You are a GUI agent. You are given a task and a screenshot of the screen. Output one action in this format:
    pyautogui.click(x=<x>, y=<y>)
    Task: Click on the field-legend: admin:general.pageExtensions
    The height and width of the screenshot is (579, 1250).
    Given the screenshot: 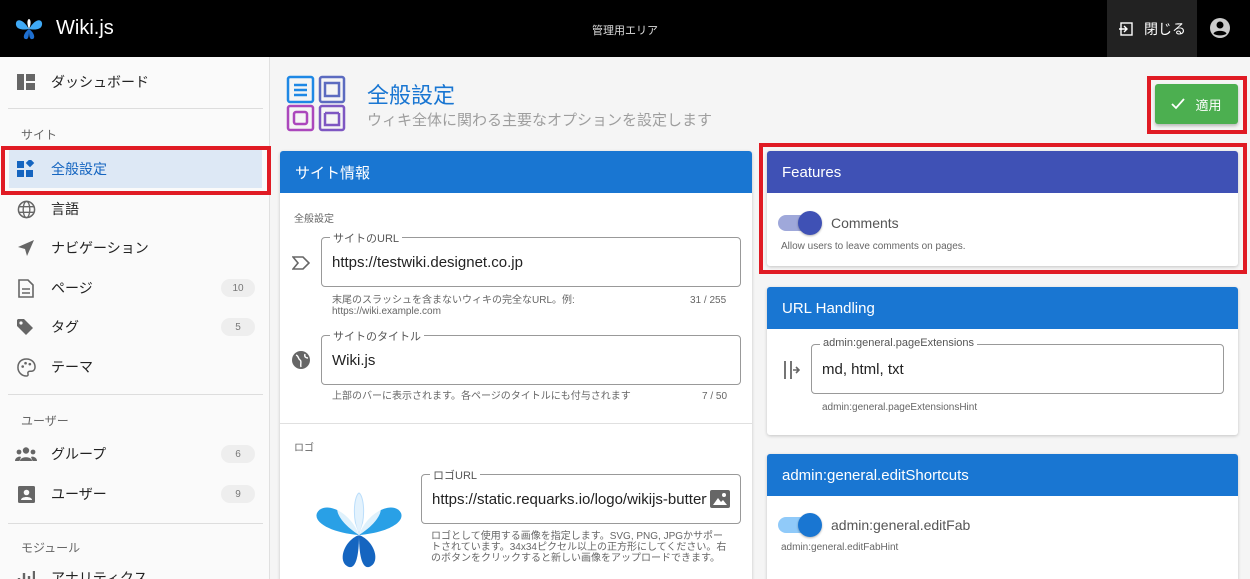 What is the action you would take?
    pyautogui.click(x=899, y=343)
    